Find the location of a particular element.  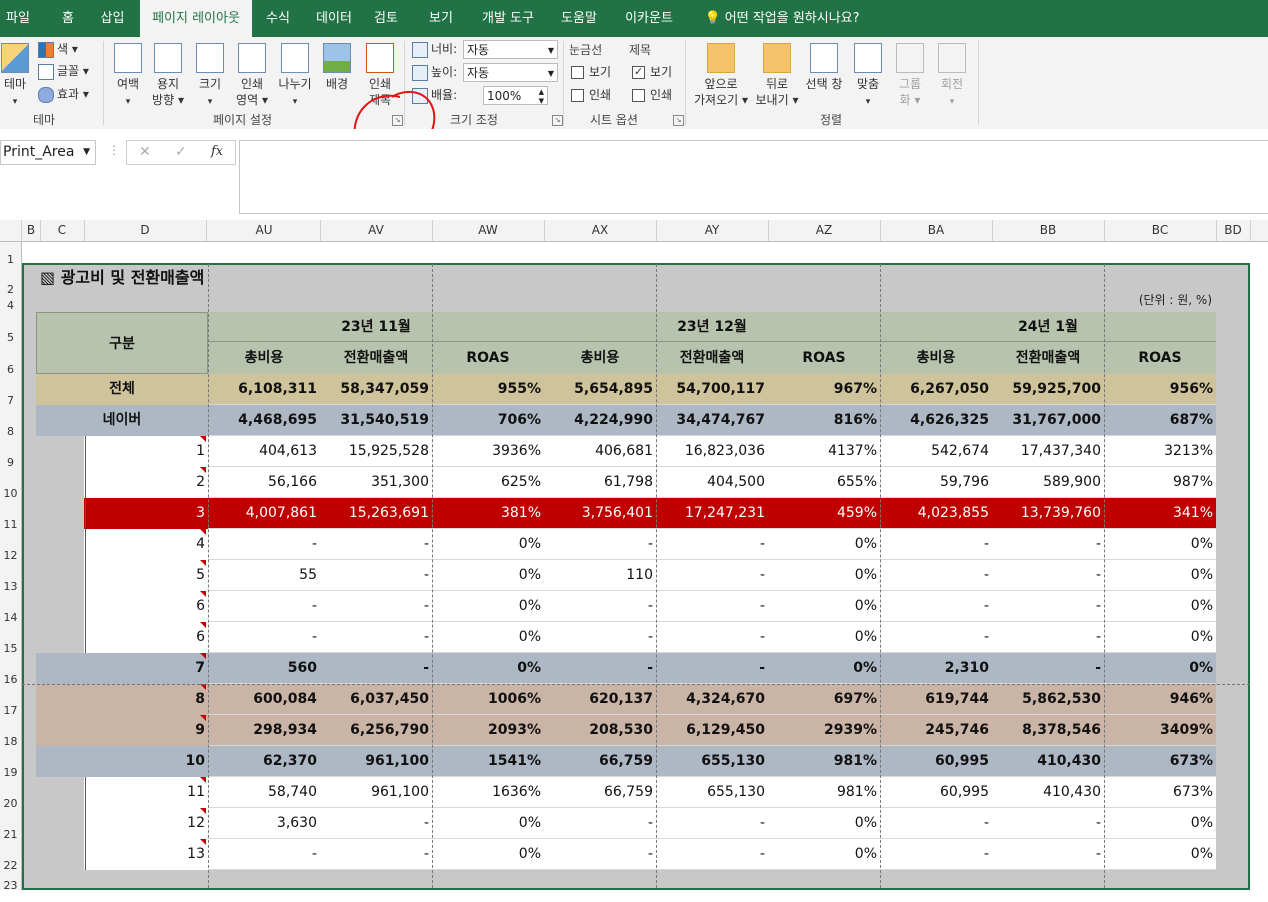

month-header: 23년 12월 is located at coordinates (712, 327).